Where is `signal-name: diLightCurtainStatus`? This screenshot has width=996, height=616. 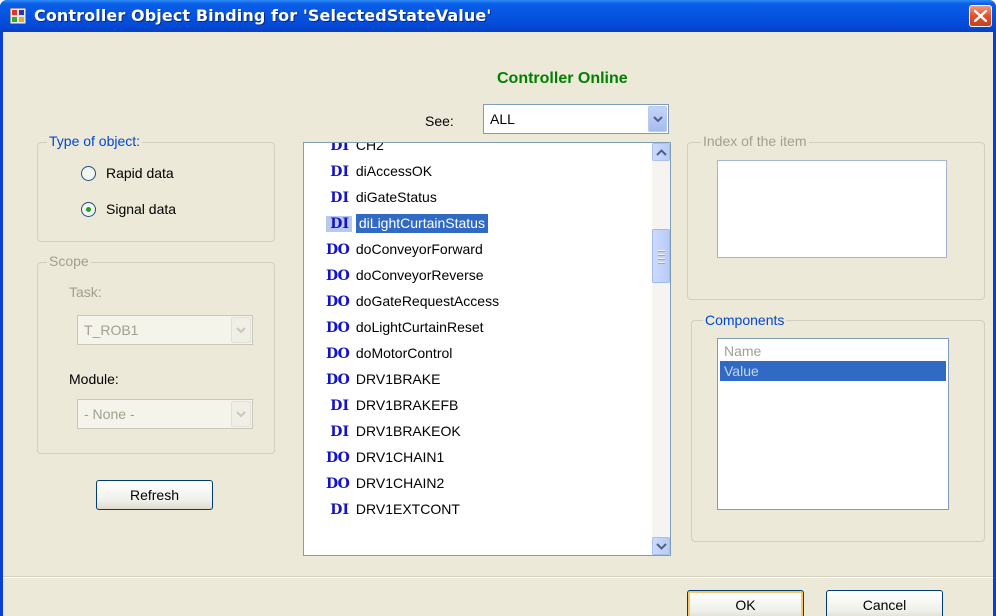
signal-name: diLightCurtainStatus is located at coordinates (421, 223).